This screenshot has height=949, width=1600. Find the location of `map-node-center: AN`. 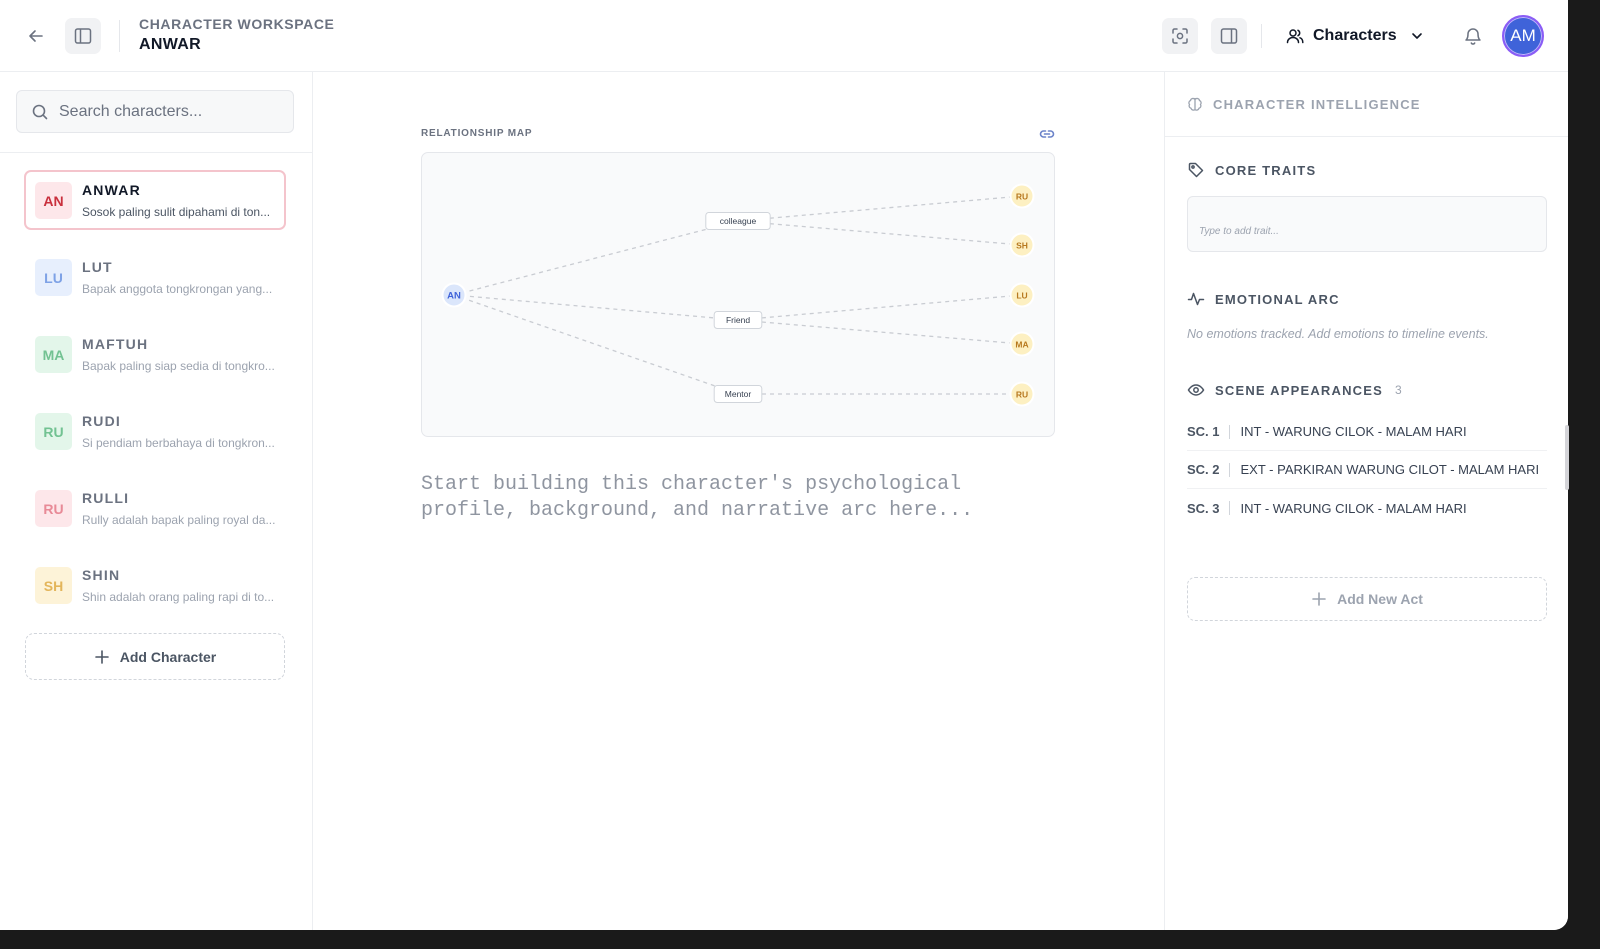

map-node-center: AN is located at coordinates (454, 295).